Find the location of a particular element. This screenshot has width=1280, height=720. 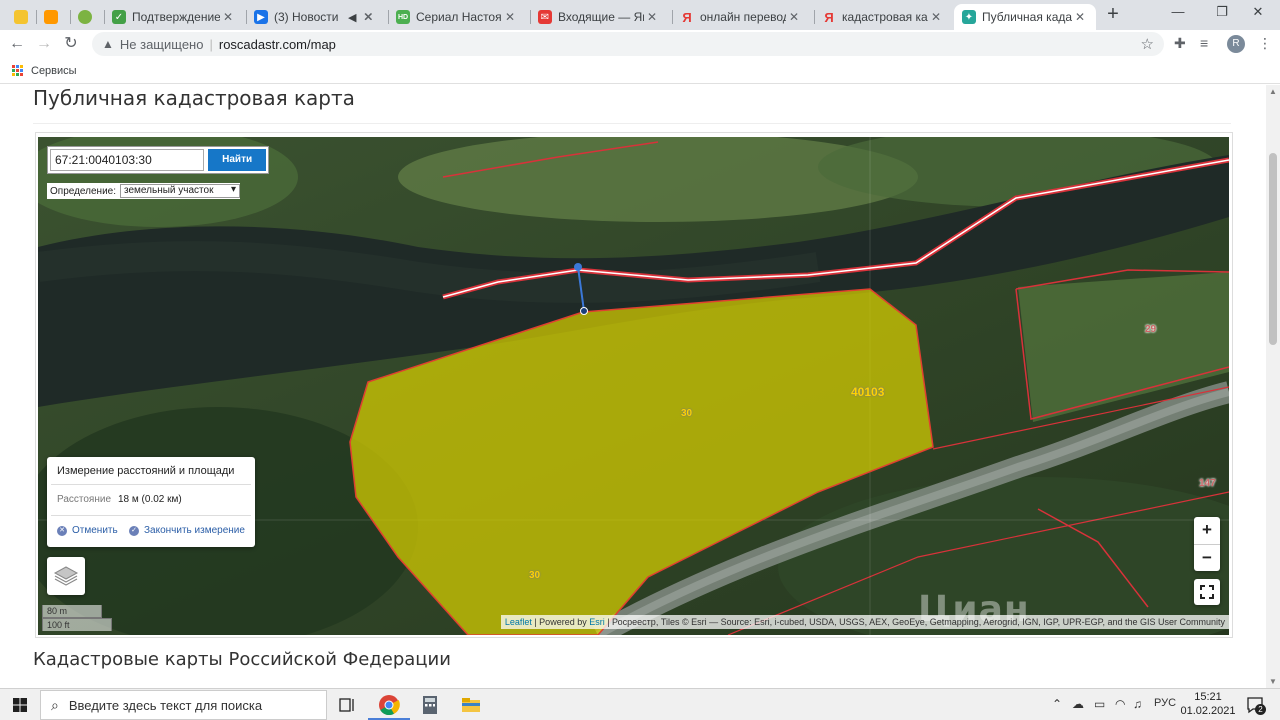

cancel-icon: ✕ is located at coordinates (62, 530).